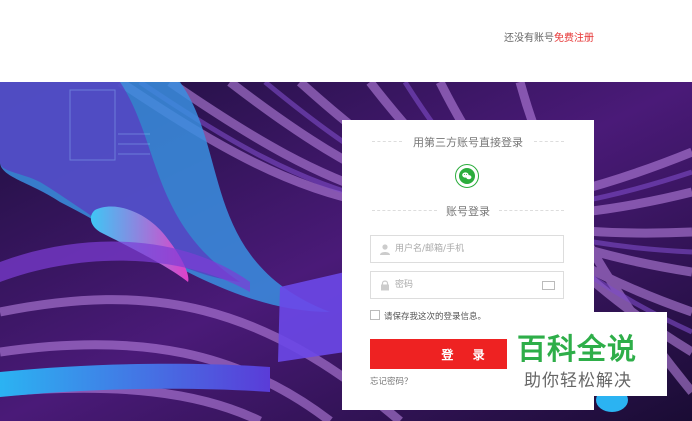 This screenshot has width=692, height=421. I want to click on remember-checkbox, so click(375, 315).